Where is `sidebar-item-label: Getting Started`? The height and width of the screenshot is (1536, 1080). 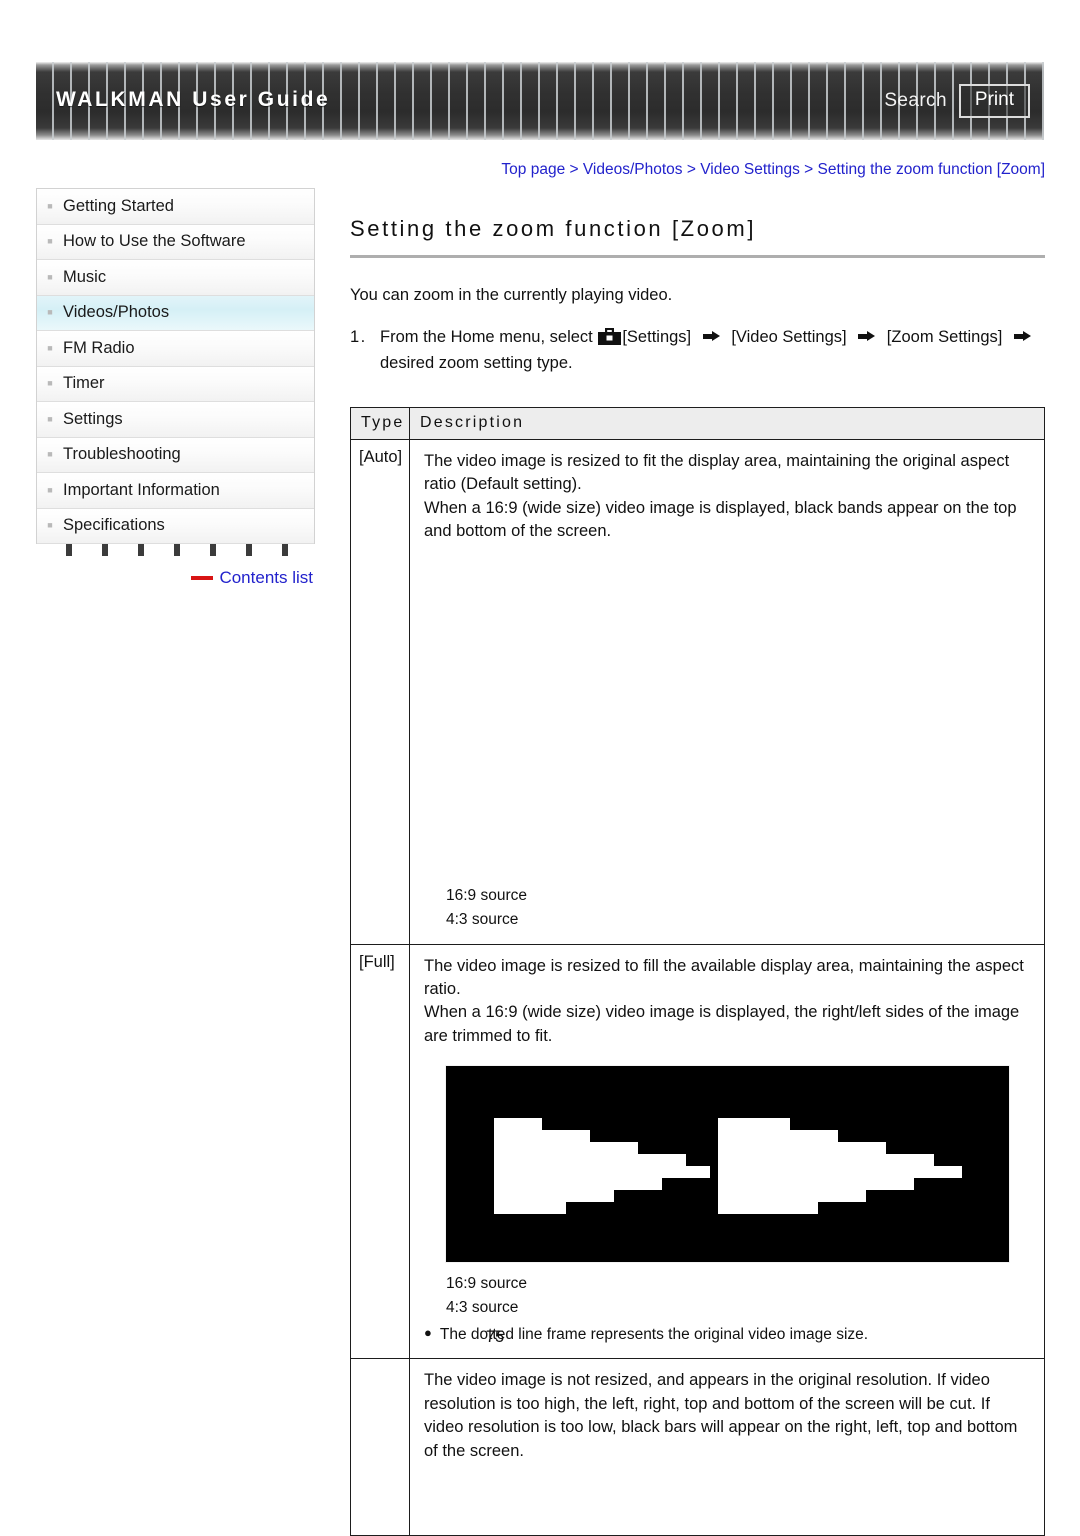
sidebar-item-label: Getting Started is located at coordinates (118, 205).